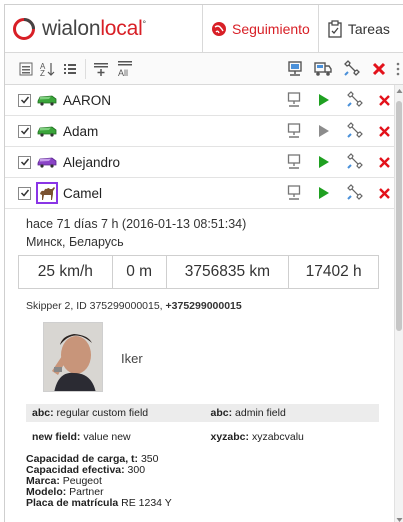  I want to click on top-bar: wialonlocal° Seguimiento Tareas, so click(204, 29).